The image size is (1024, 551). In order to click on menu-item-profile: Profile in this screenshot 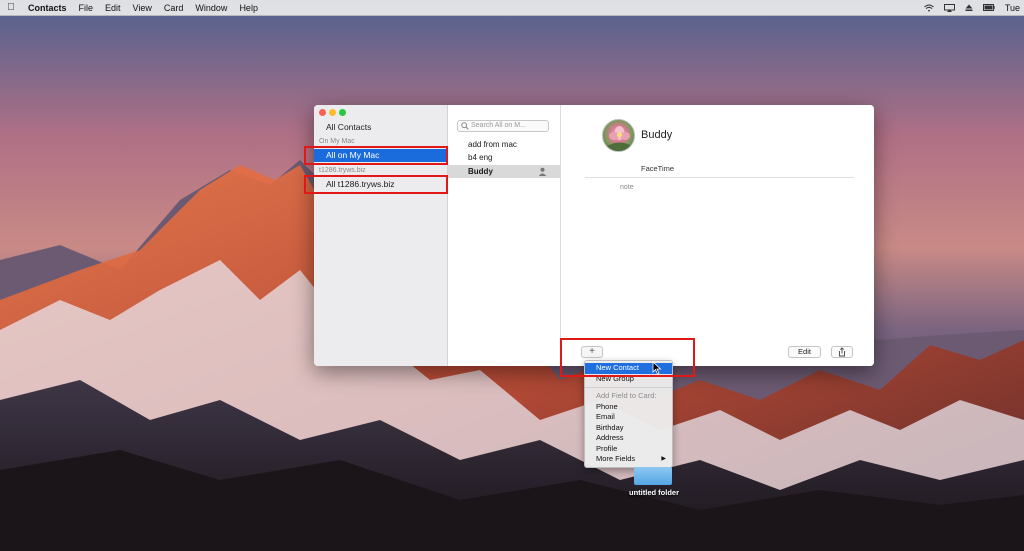, I will do `click(628, 449)`.